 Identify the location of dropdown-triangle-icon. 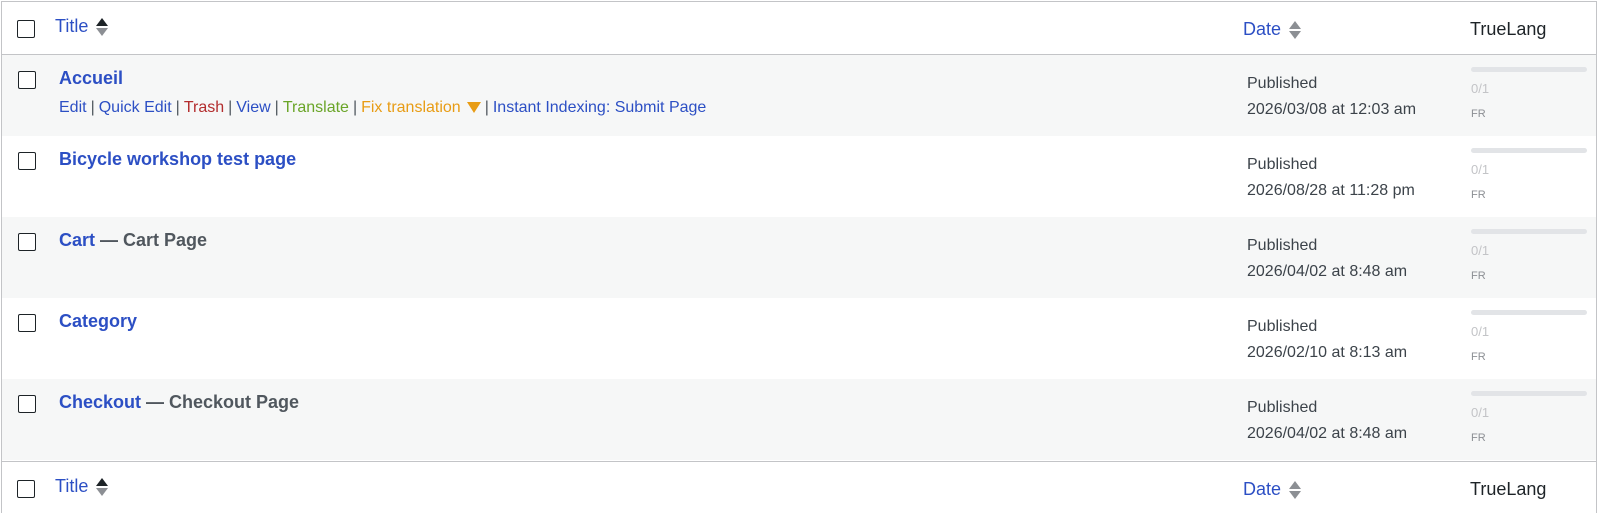
(473, 107).